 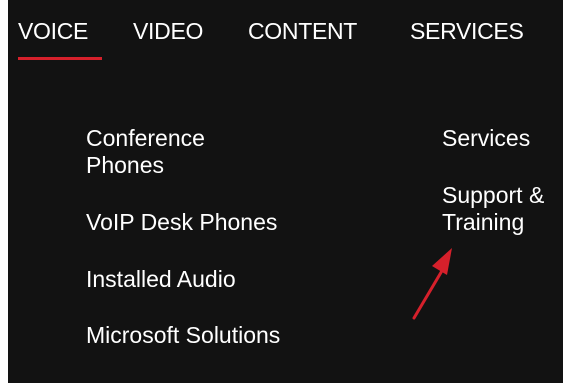 I want to click on menu-link-support-training: Support & Training, so click(x=502, y=212).